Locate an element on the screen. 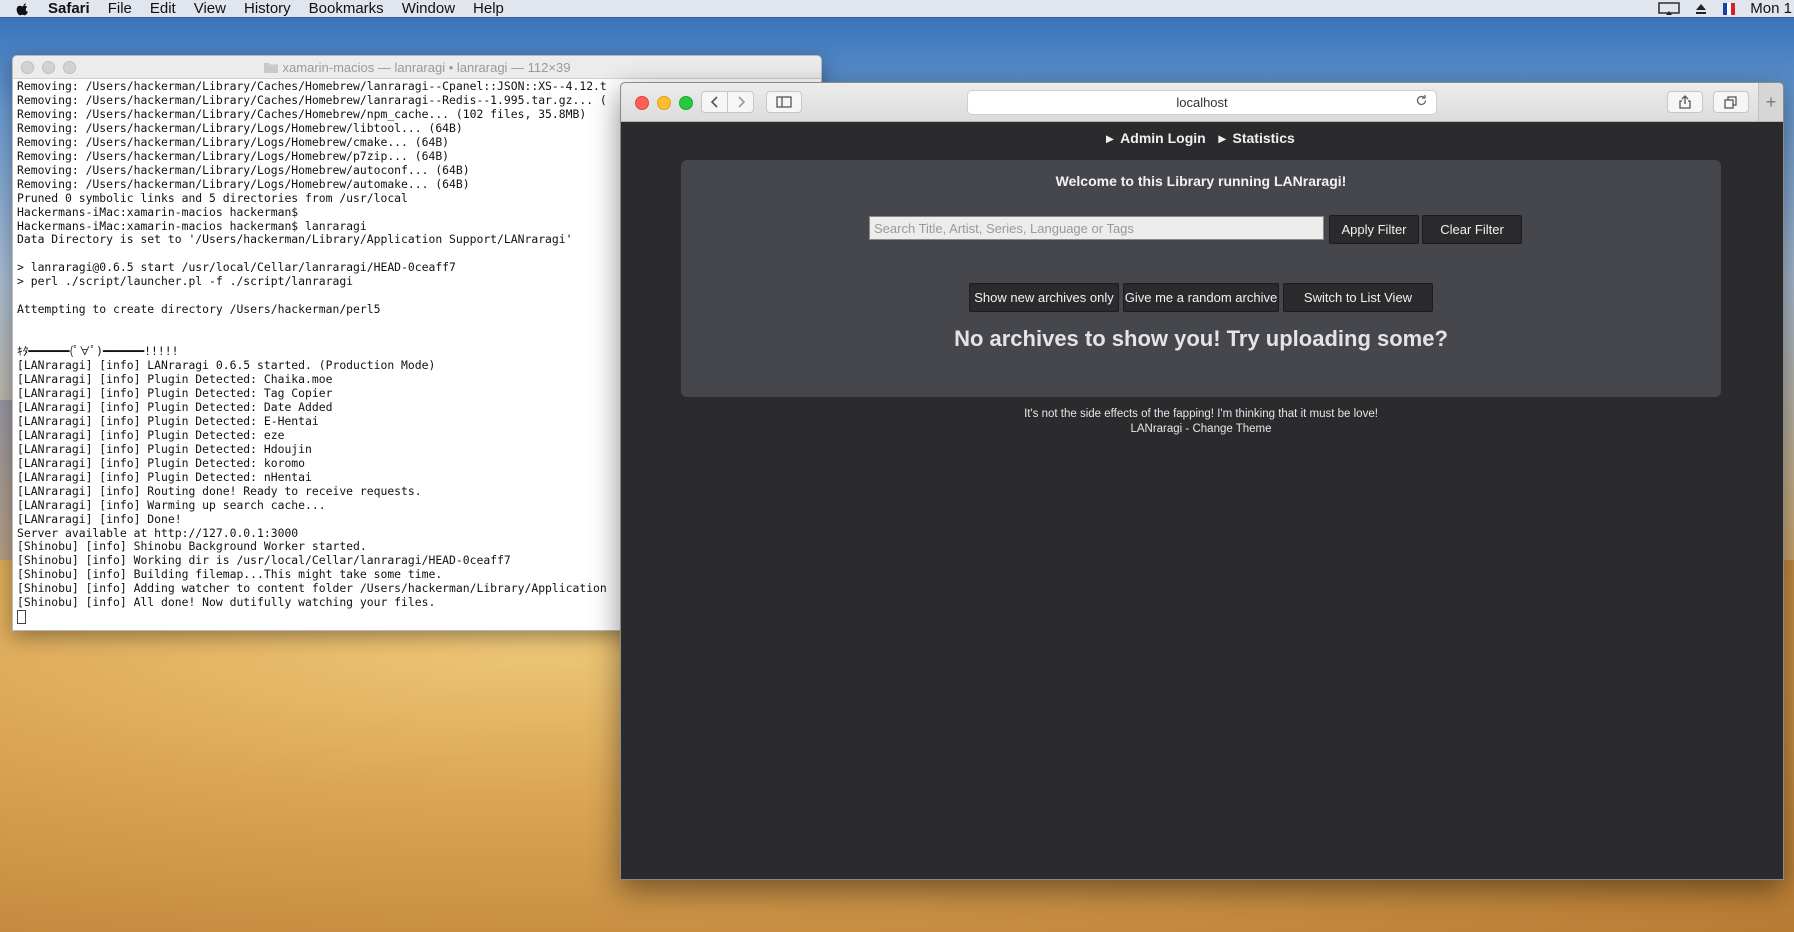  menu-extras: Mon 1 is located at coordinates (1726, 8).